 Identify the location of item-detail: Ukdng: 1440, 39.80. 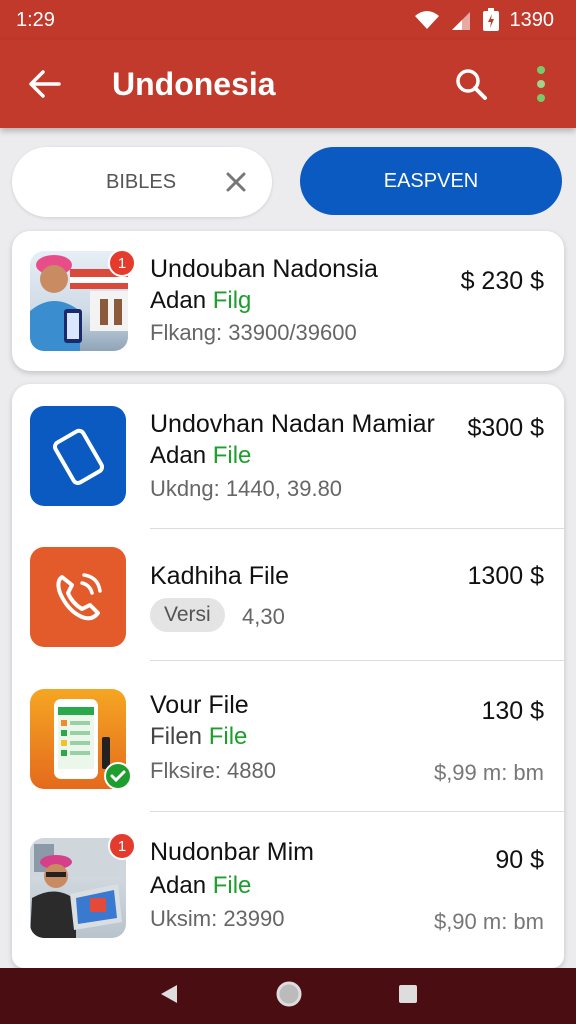
(246, 488).